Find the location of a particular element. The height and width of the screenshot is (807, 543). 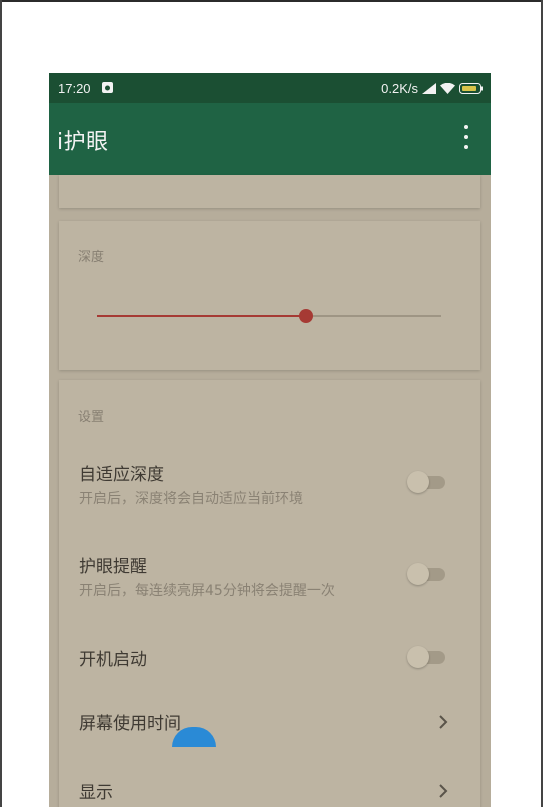

battery-icon is located at coordinates (471, 88).